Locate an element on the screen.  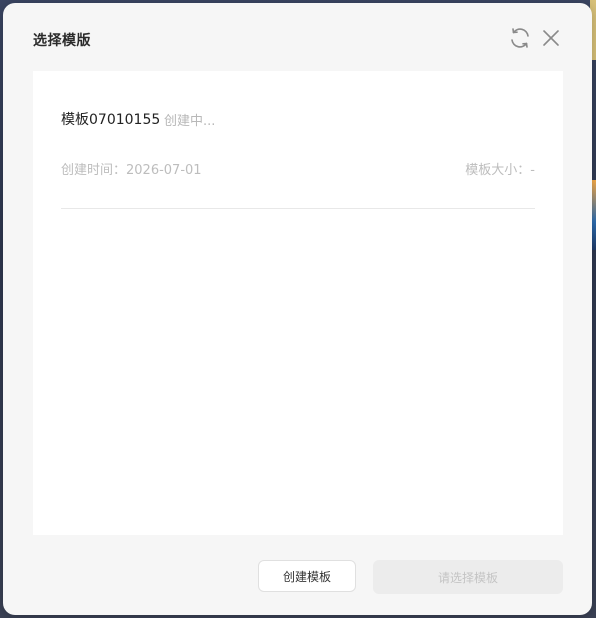
template-size: 模板大小：- is located at coordinates (500, 168).